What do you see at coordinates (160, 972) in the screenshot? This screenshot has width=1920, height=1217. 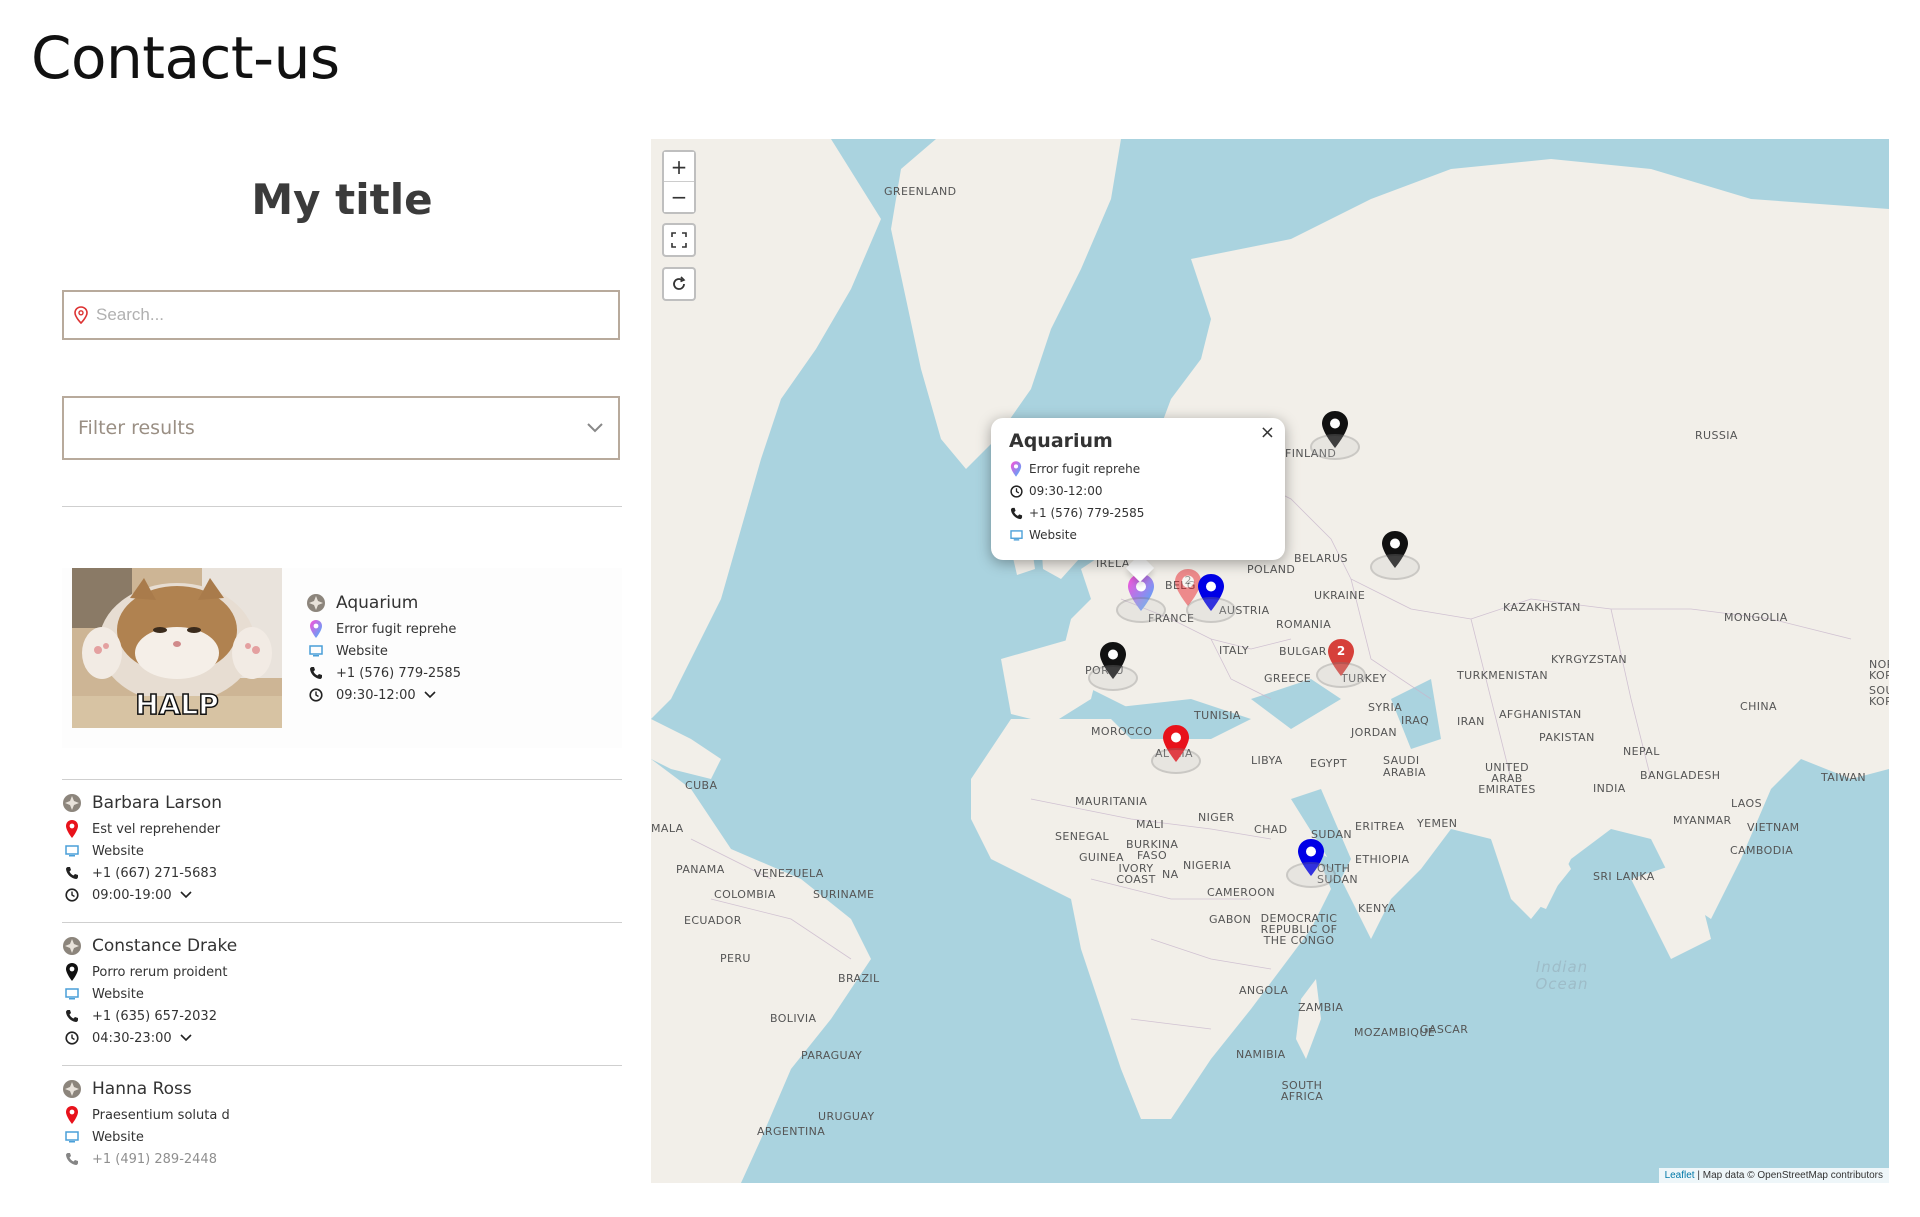 I see `location-address: Porro rerum proident` at bounding box center [160, 972].